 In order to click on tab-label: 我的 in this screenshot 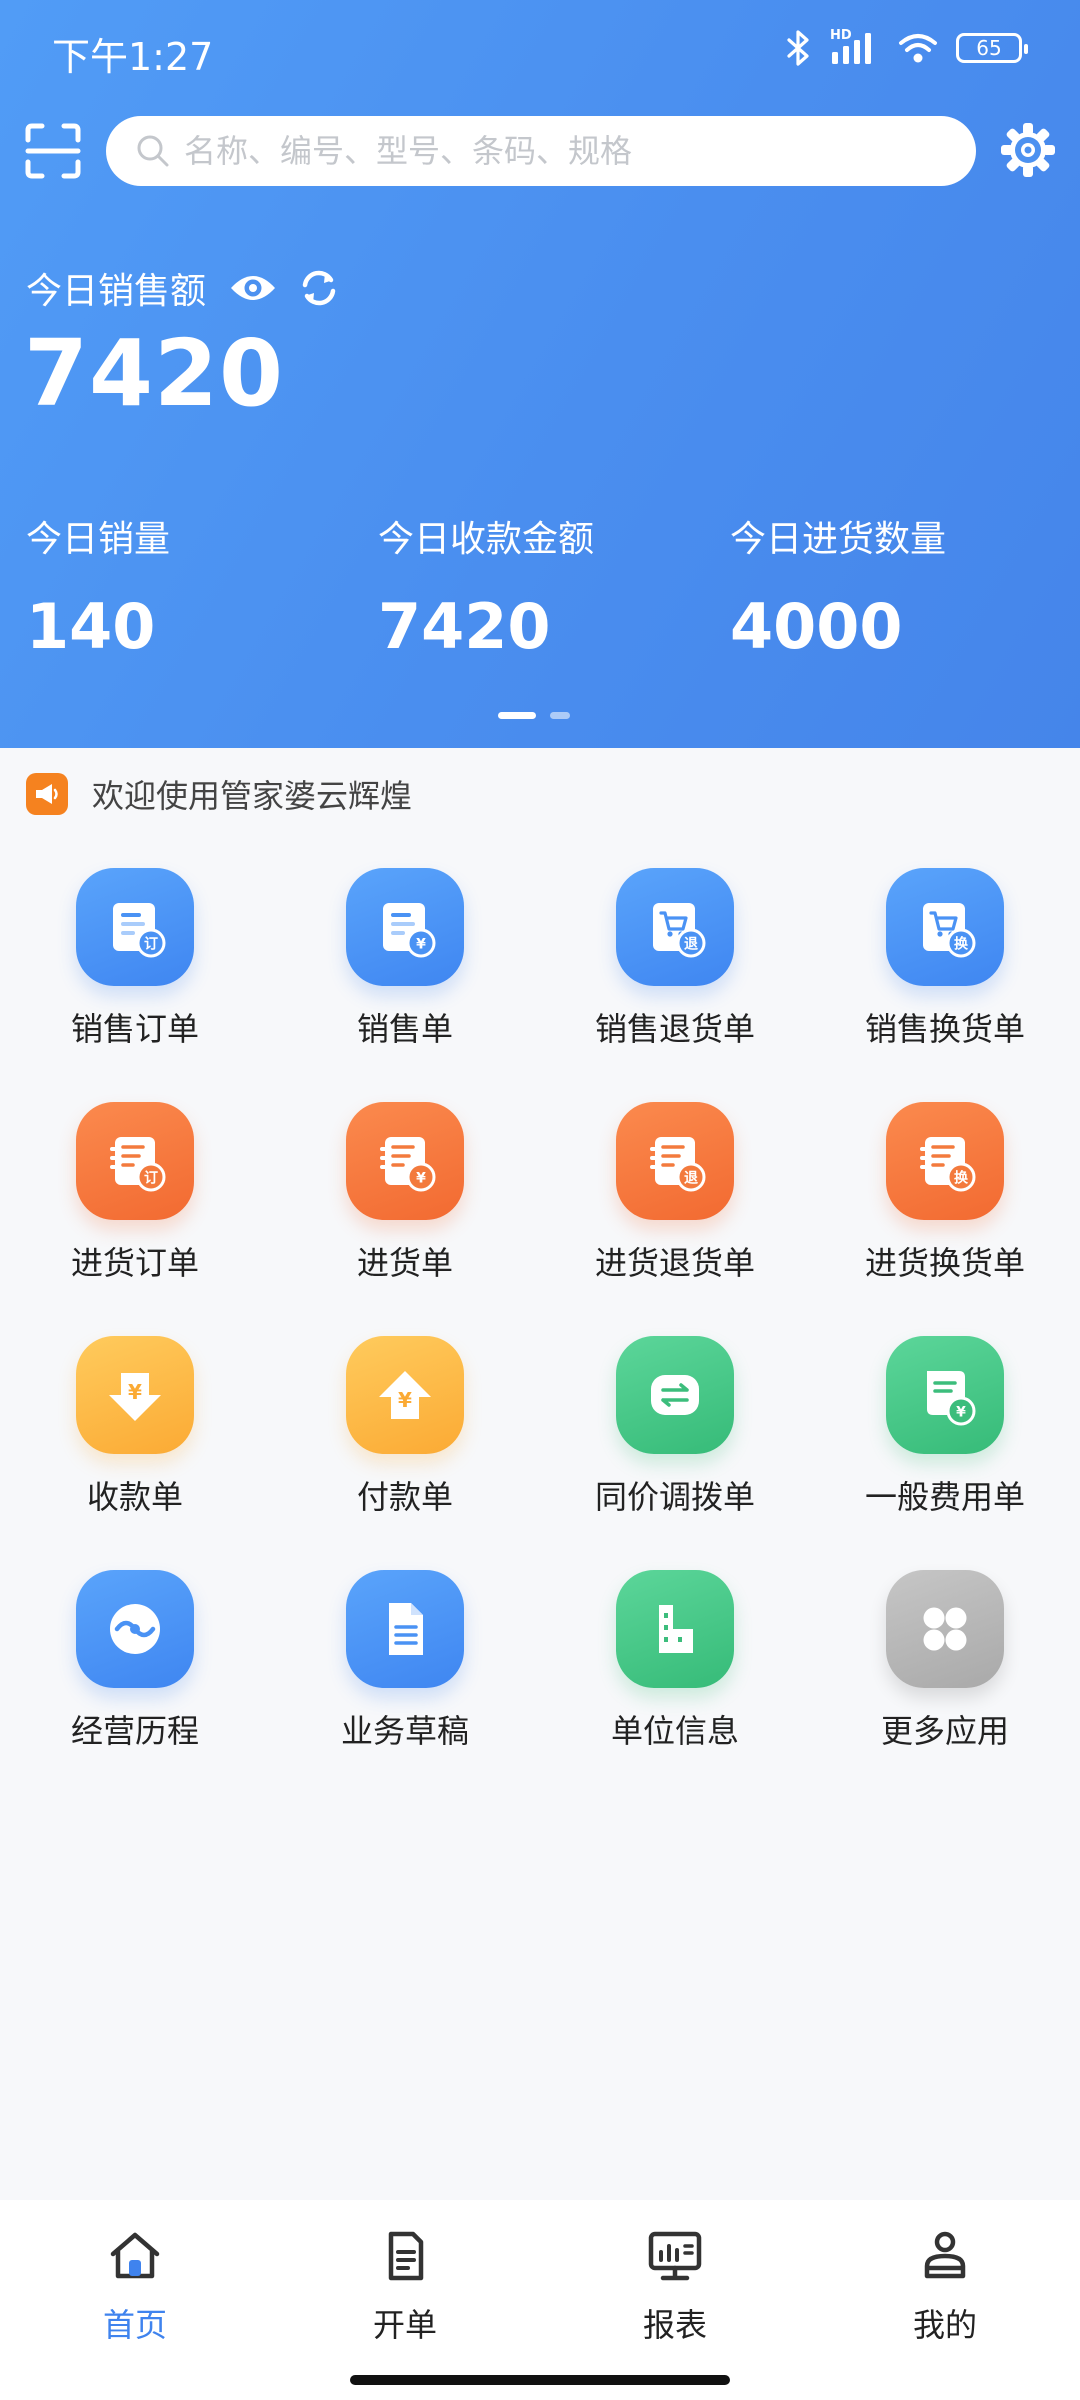, I will do `click(944, 2325)`.